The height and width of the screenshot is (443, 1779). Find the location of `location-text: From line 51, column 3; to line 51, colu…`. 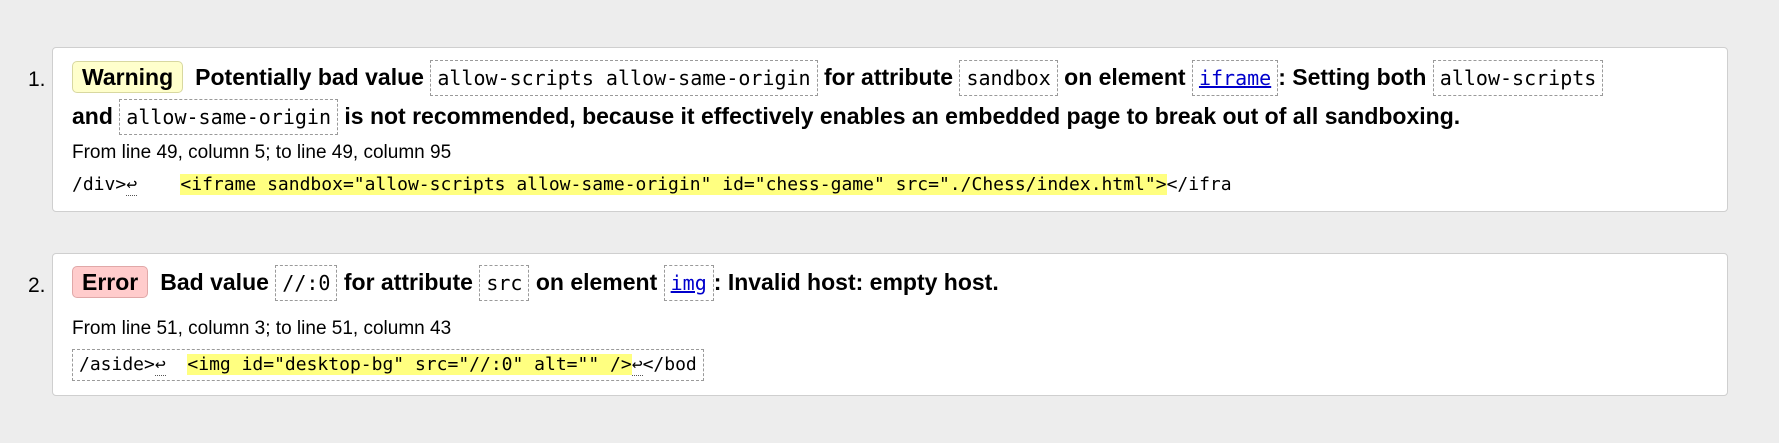

location-text: From line 51, column 3; to line 51, colu… is located at coordinates (262, 328).